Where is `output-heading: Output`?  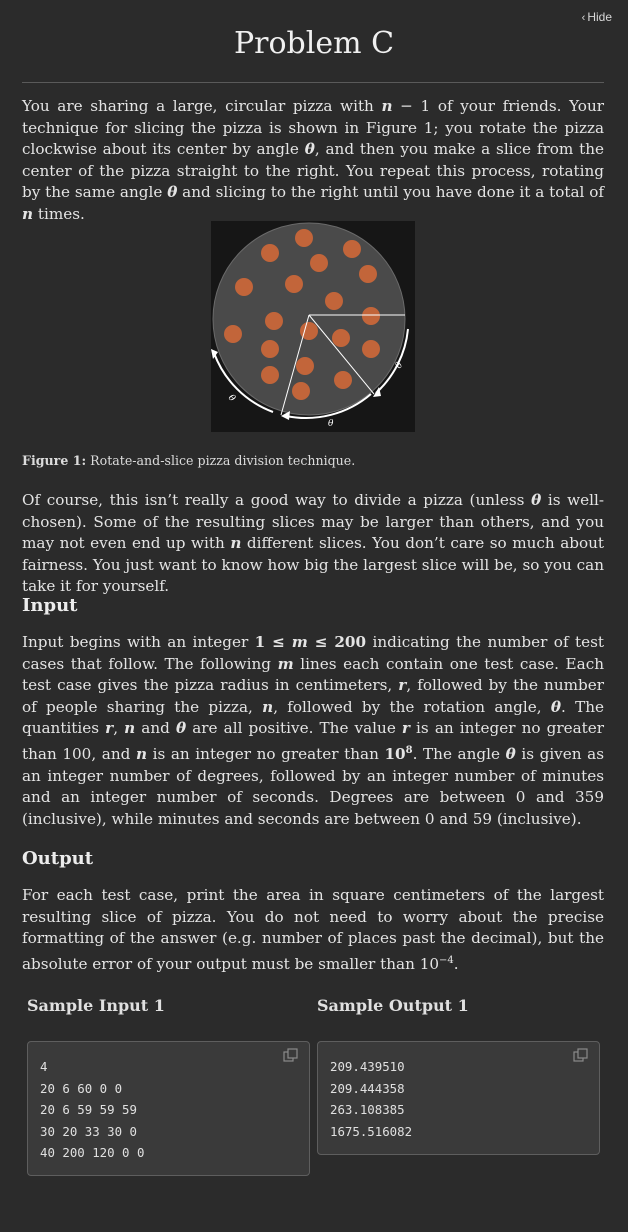
output-heading: Output is located at coordinates (58, 858).